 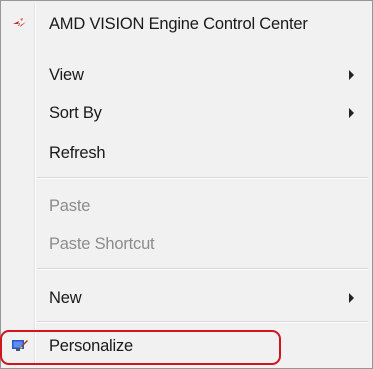 I want to click on menu-item-label: AMD VISION Engine Control Center, so click(x=178, y=23).